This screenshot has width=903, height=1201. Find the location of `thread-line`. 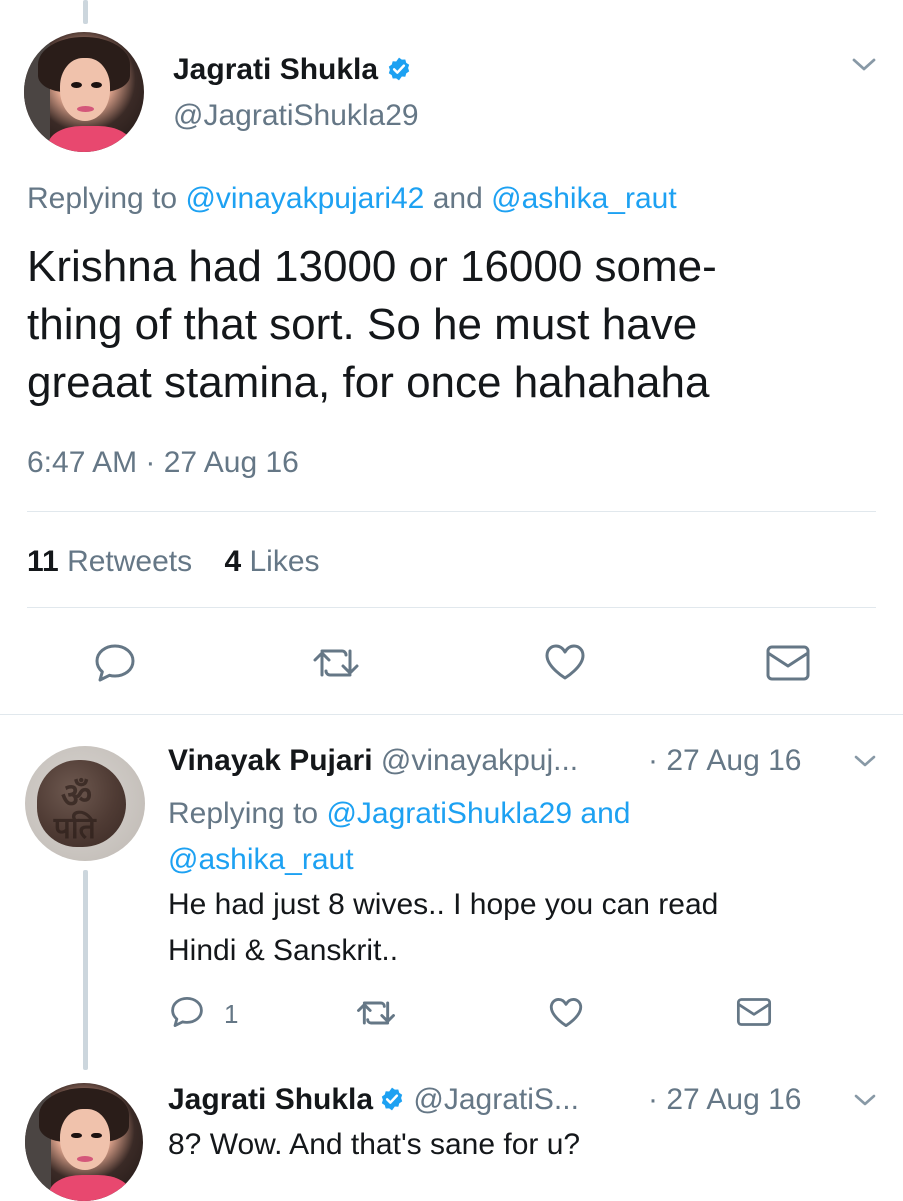

thread-line is located at coordinates (85, 970).